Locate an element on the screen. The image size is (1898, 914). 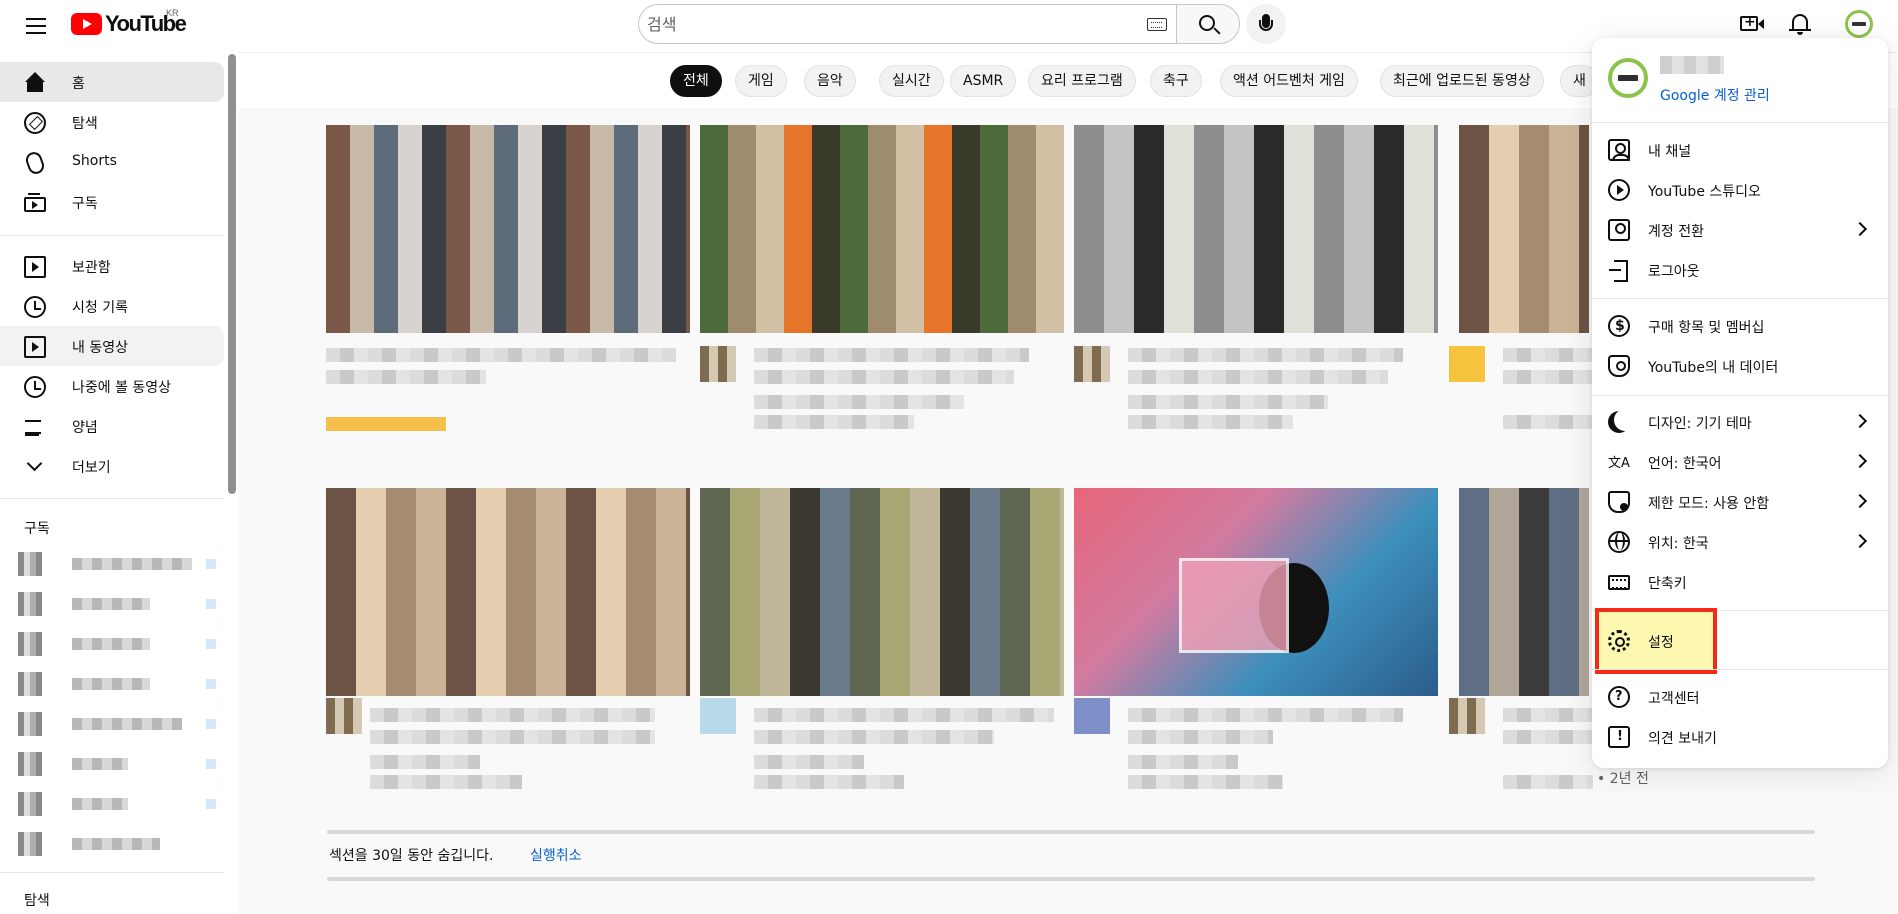
menu-item-label: 계정 전환 is located at coordinates (1676, 232).